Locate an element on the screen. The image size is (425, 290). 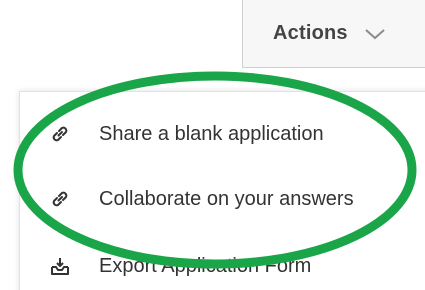
actions-dropdown-button: Actions is located at coordinates (333, 34).